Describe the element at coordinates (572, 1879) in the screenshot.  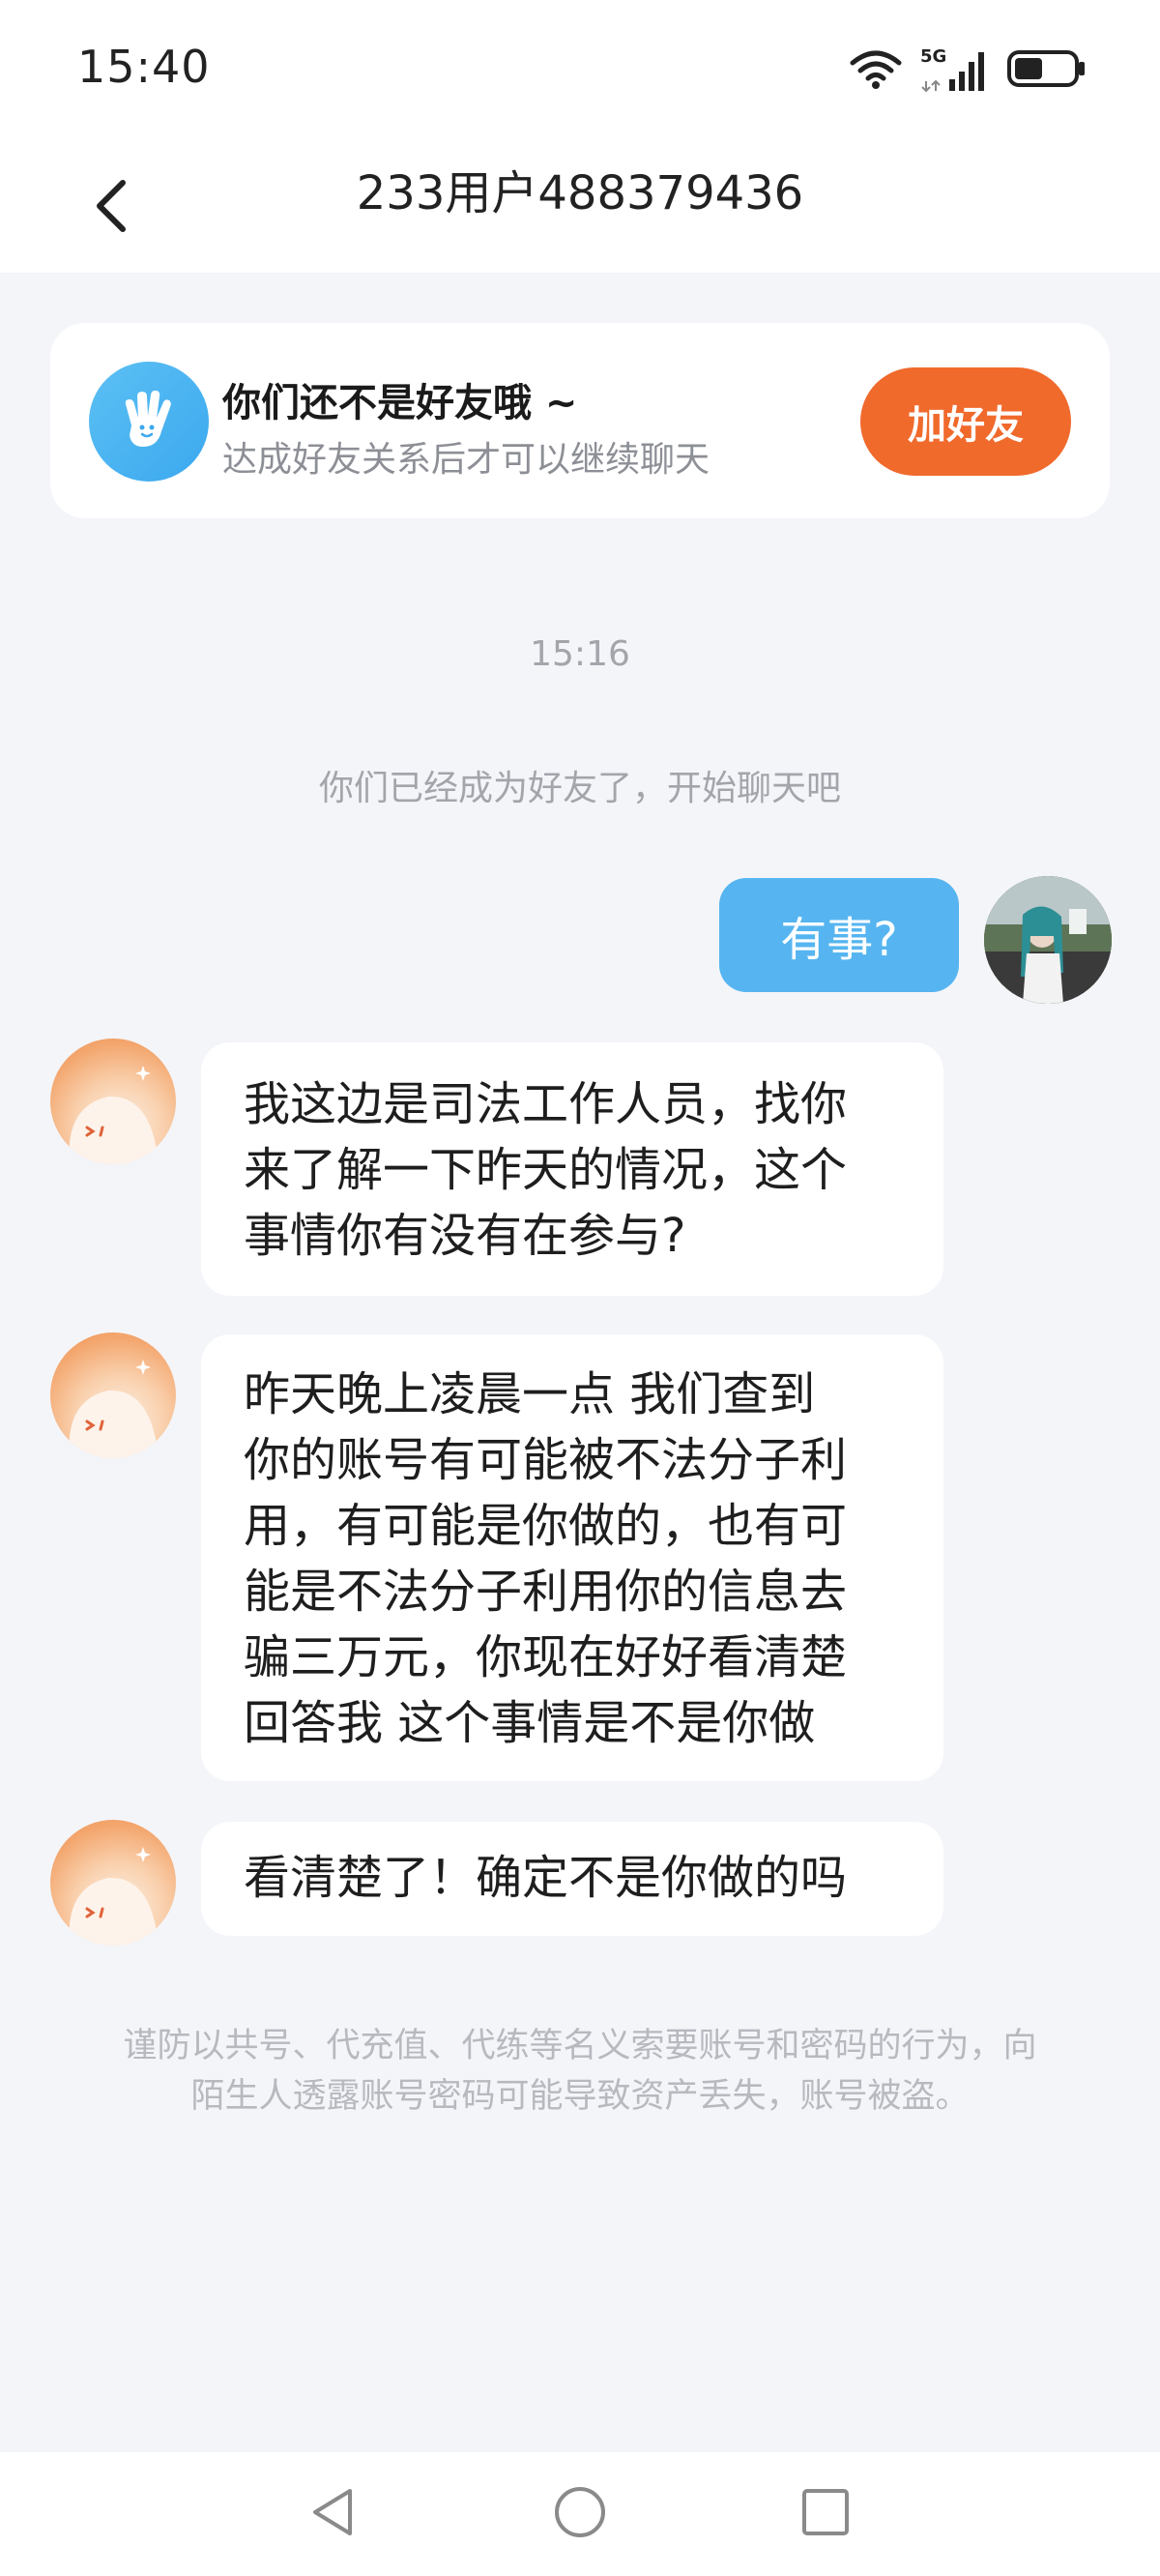
I see `incoming-message-bubble: 看清楚了！确定不是你做的吗` at that location.